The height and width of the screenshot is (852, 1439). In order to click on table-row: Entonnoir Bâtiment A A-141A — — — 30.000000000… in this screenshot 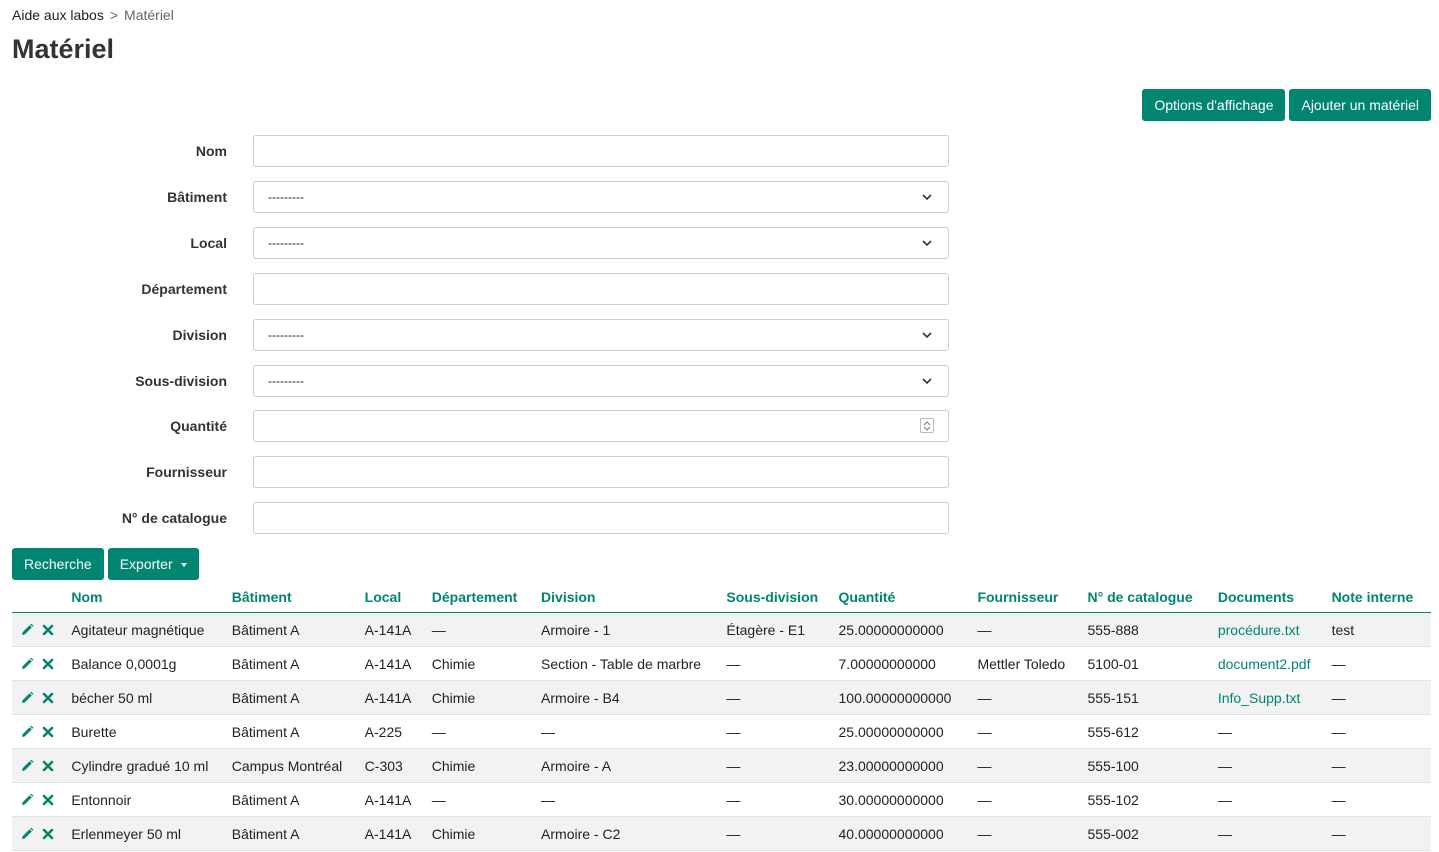, I will do `click(721, 799)`.